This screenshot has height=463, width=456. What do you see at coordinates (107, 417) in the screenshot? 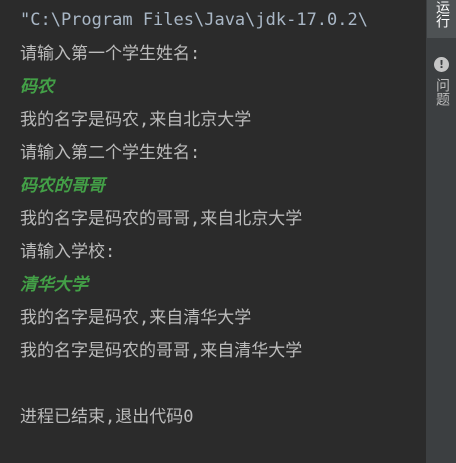
I see `process-exit-message: 进程已结束,退出代码0` at bounding box center [107, 417].